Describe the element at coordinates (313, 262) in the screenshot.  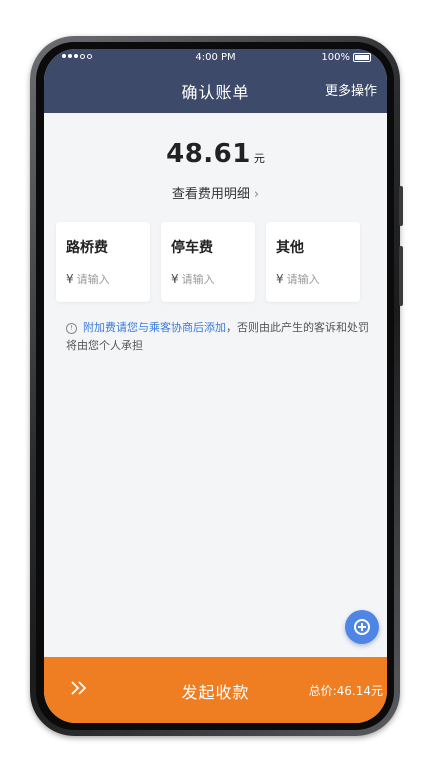
I see `fee-card-other: 其他 ¥` at that location.